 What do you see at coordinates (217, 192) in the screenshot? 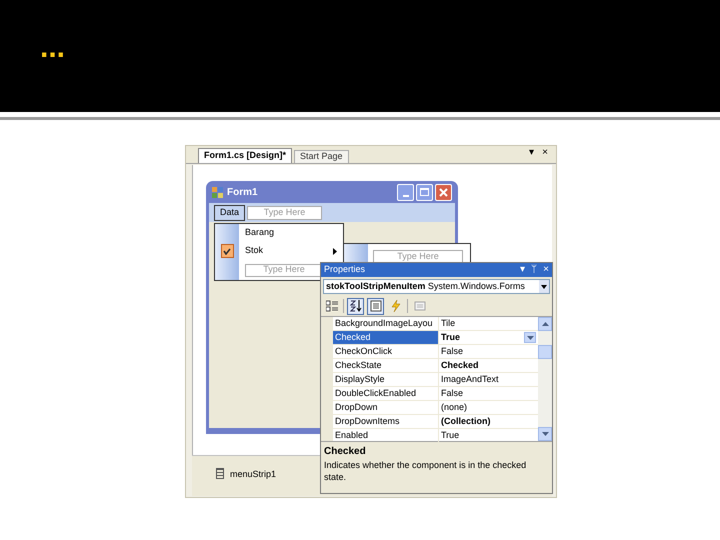
I see `form-icon` at bounding box center [217, 192].